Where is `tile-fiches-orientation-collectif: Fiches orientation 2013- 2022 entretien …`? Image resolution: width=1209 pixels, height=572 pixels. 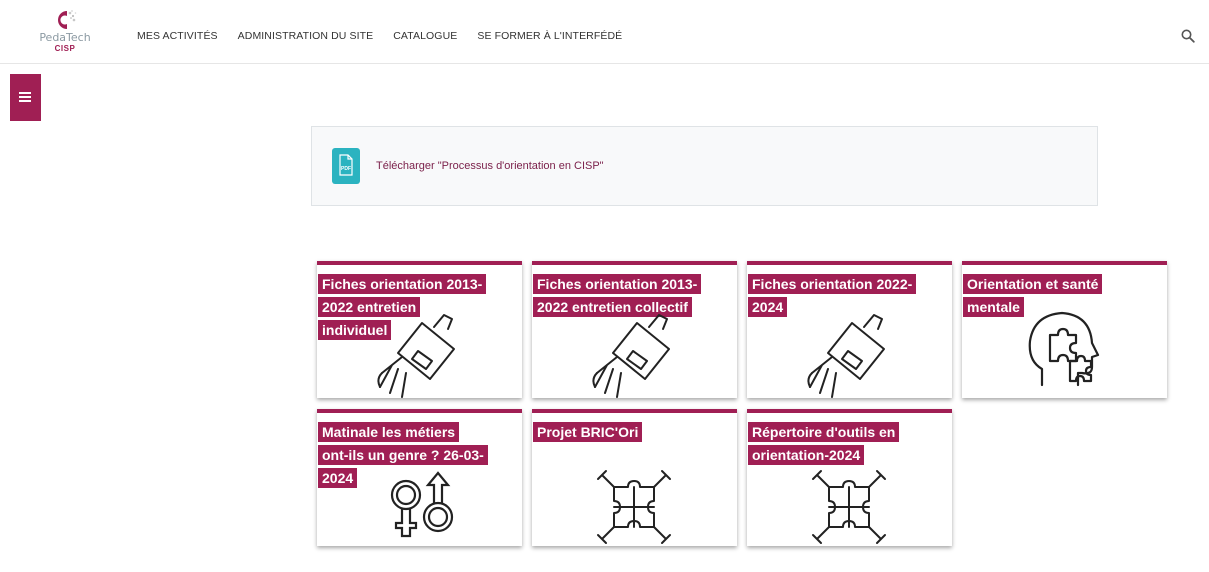 tile-fiches-orientation-collectif: Fiches orientation 2013- 2022 entretien … is located at coordinates (634, 329).